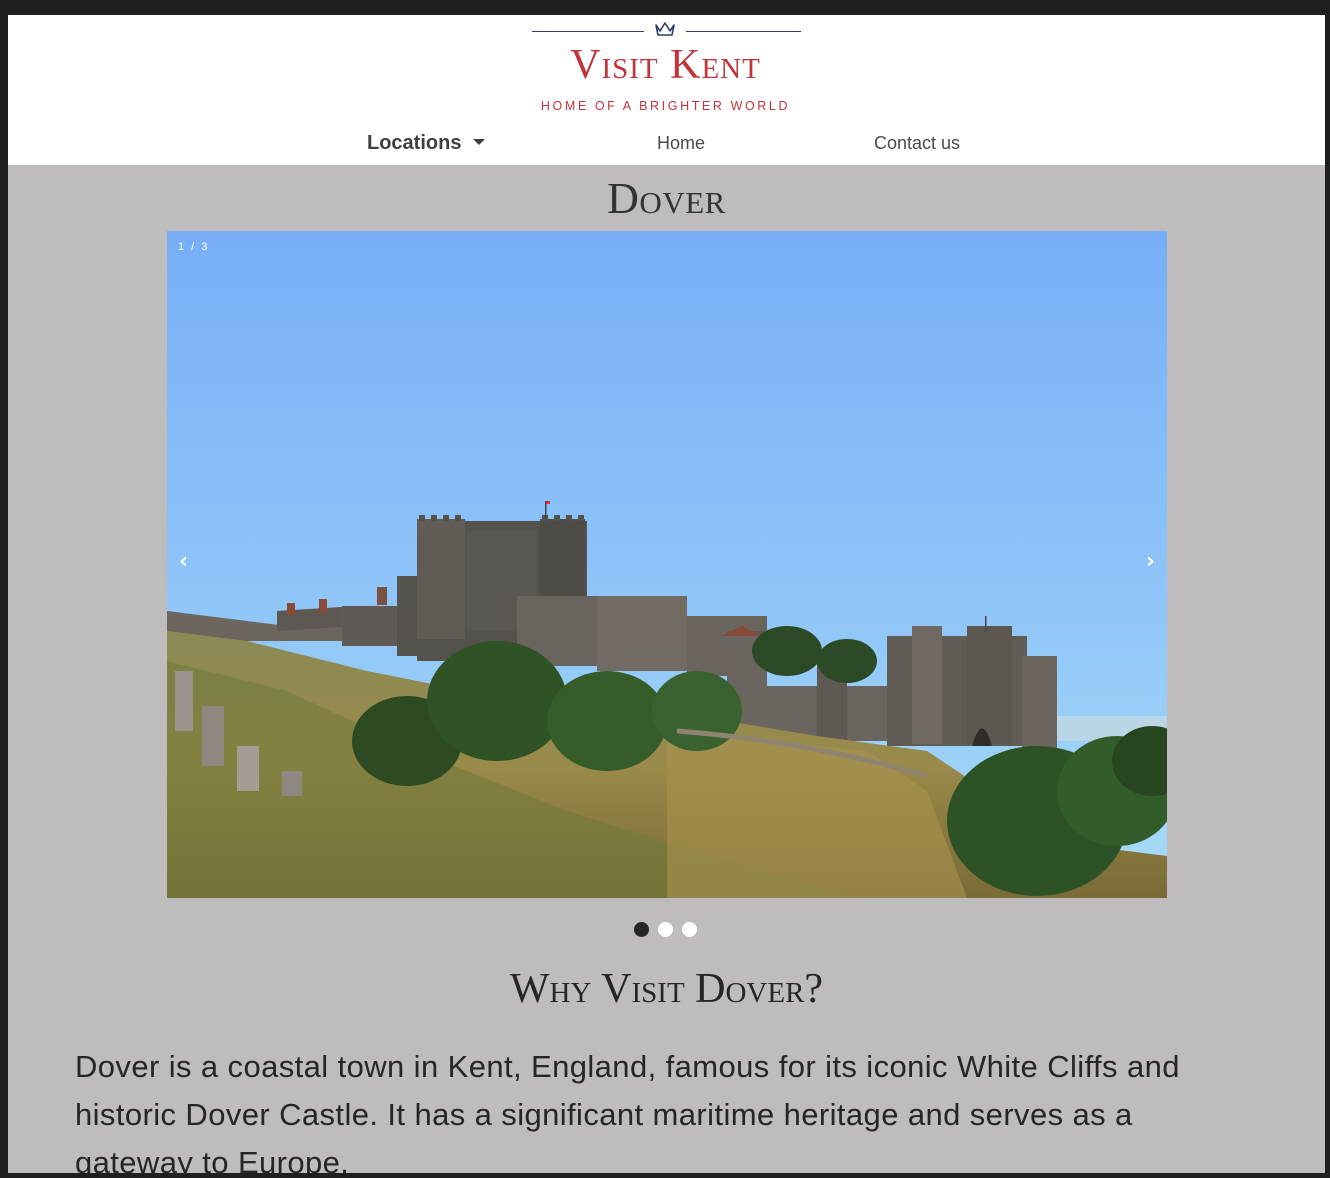 The width and height of the screenshot is (1330, 1178). What do you see at coordinates (665, 29) in the screenshot?
I see `crown-icon` at bounding box center [665, 29].